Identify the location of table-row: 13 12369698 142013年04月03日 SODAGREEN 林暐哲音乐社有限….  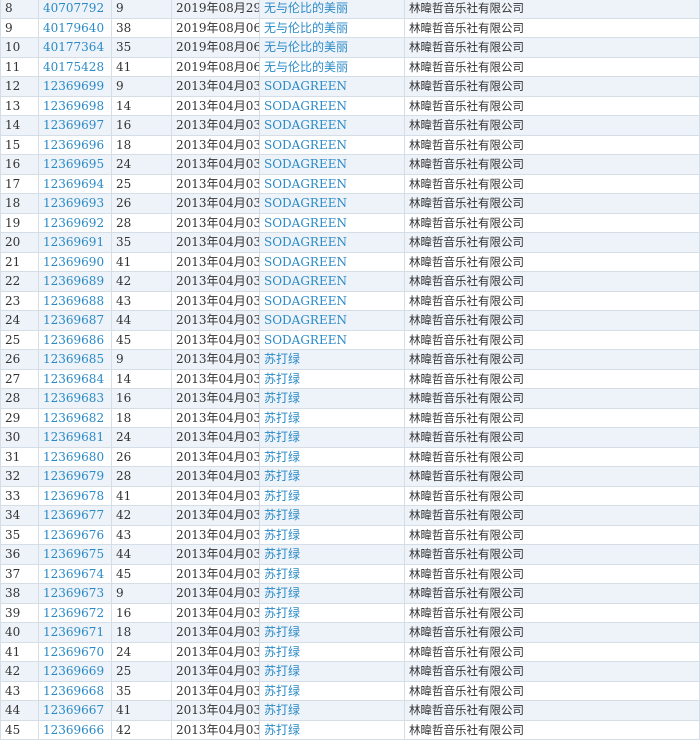
(350, 105).